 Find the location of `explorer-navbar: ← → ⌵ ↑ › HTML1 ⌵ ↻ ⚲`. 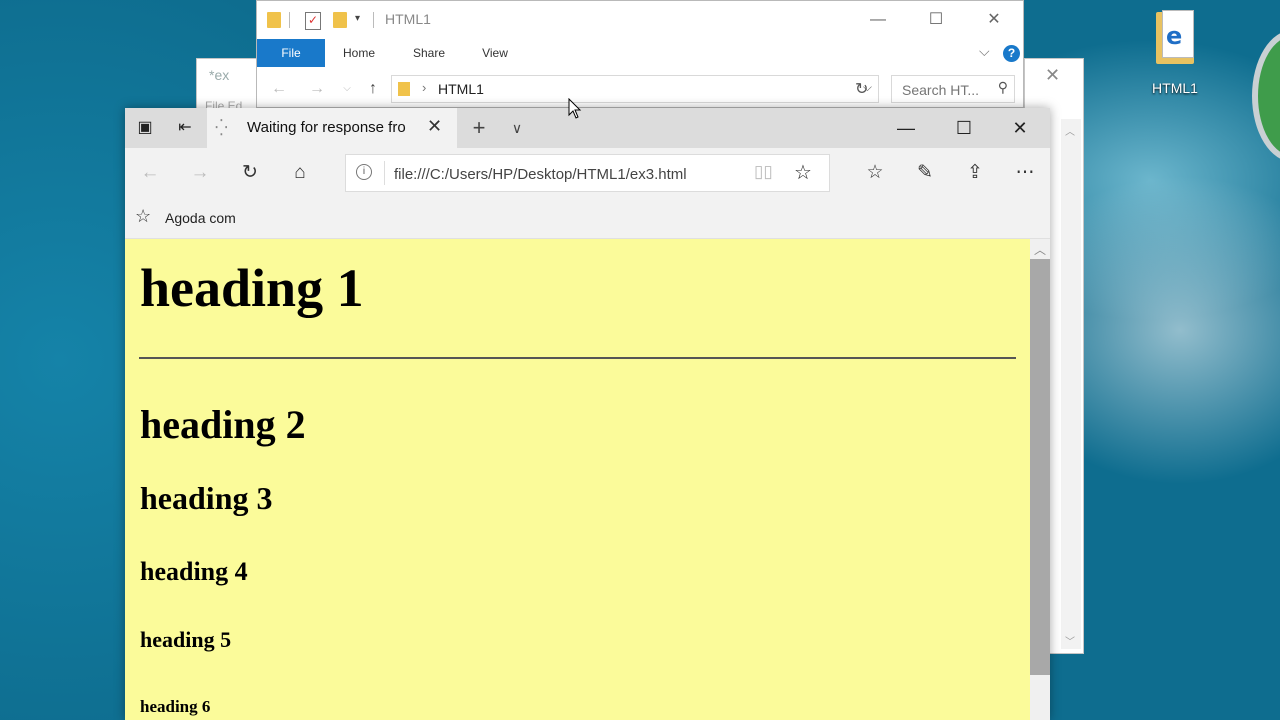

explorer-navbar: ← → ⌵ ↑ › HTML1 ⌵ ↻ ⚲ is located at coordinates (640, 89).